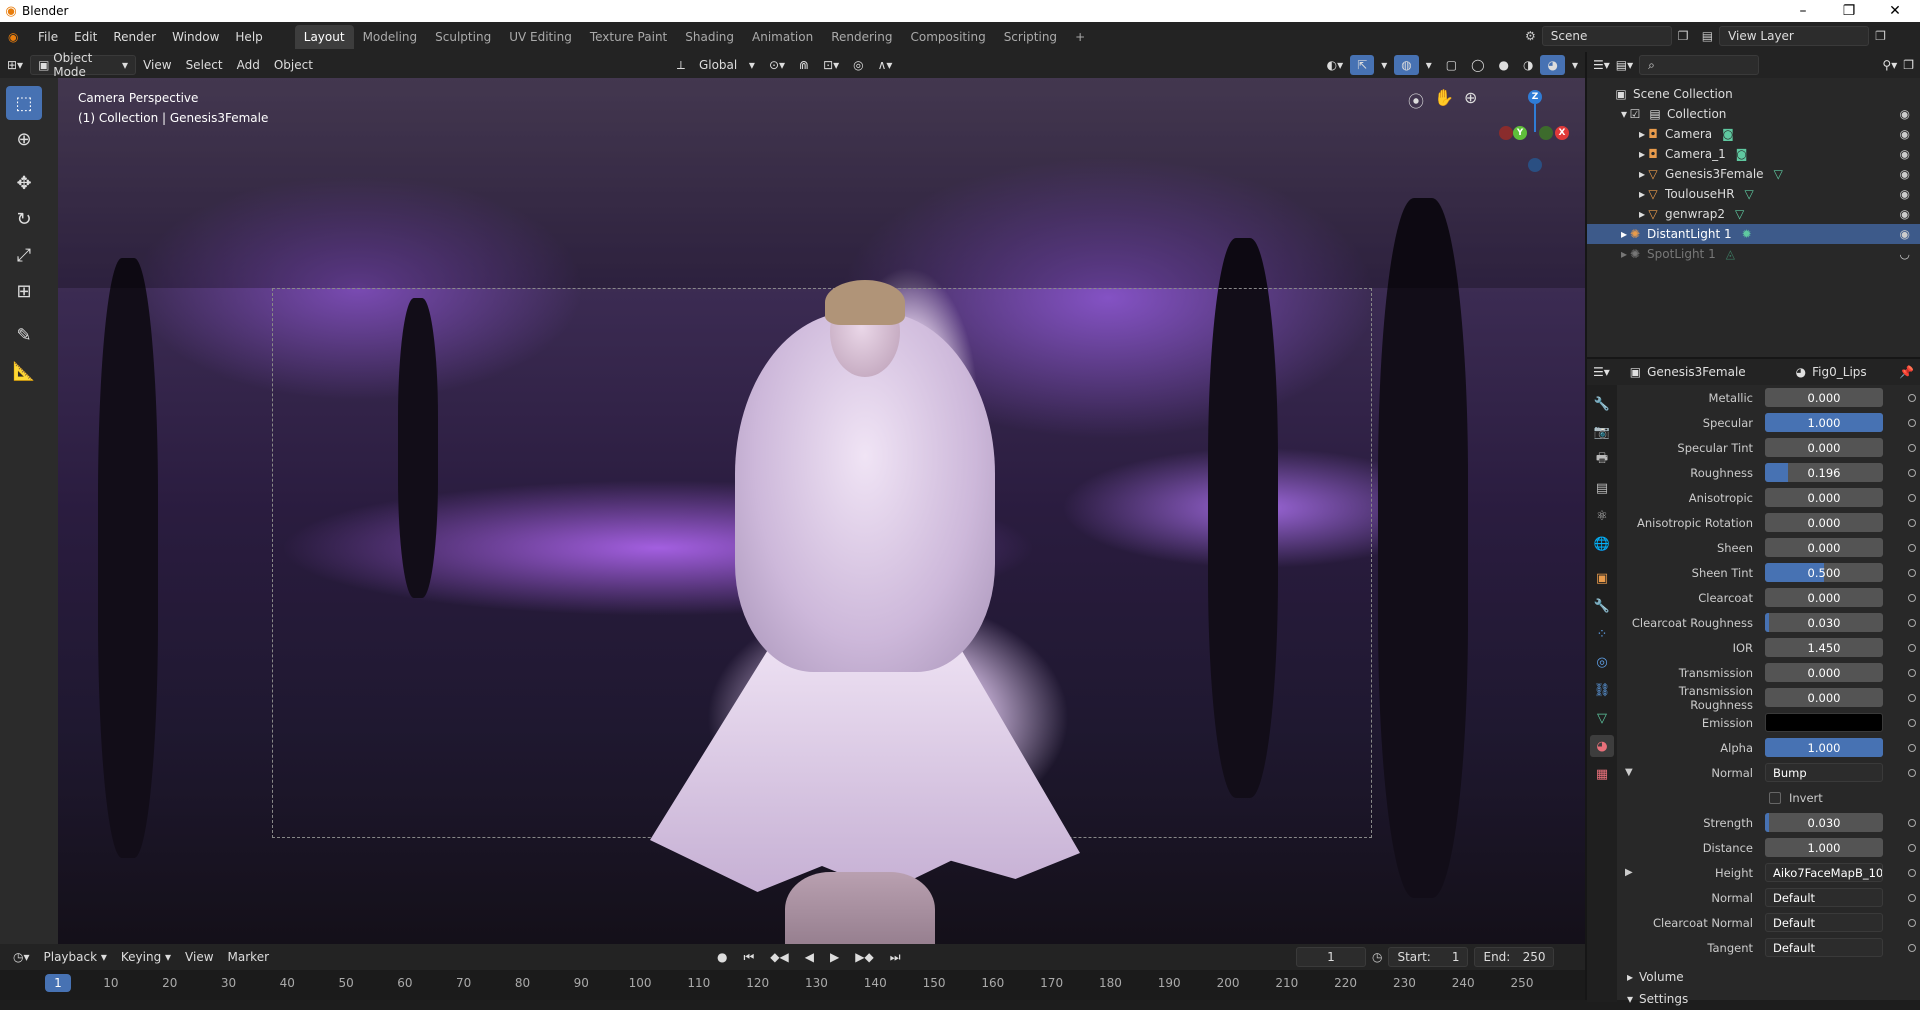 The height and width of the screenshot is (1010, 1920). I want to click on pan-hand-icon: ✋, so click(1444, 100).